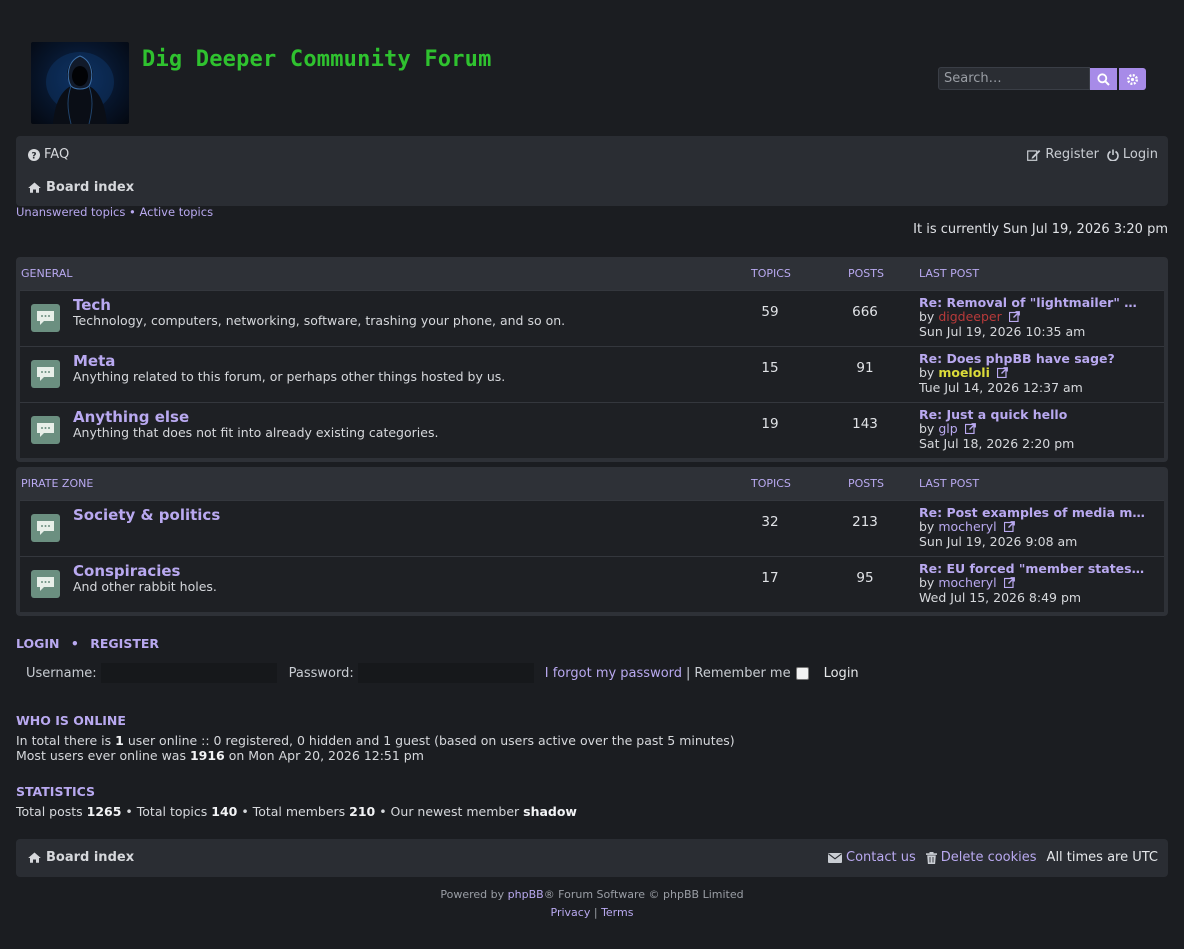 This screenshot has height=949, width=1184. Describe the element at coordinates (1063, 154) in the screenshot. I see `register-link: Register` at that location.